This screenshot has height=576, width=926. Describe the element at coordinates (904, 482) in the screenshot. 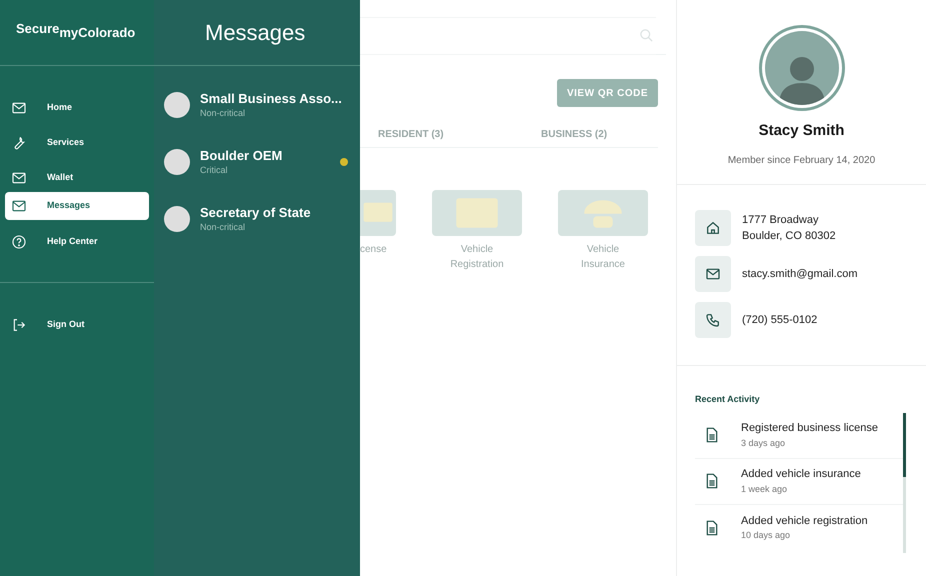

I see `scrollbar` at that location.